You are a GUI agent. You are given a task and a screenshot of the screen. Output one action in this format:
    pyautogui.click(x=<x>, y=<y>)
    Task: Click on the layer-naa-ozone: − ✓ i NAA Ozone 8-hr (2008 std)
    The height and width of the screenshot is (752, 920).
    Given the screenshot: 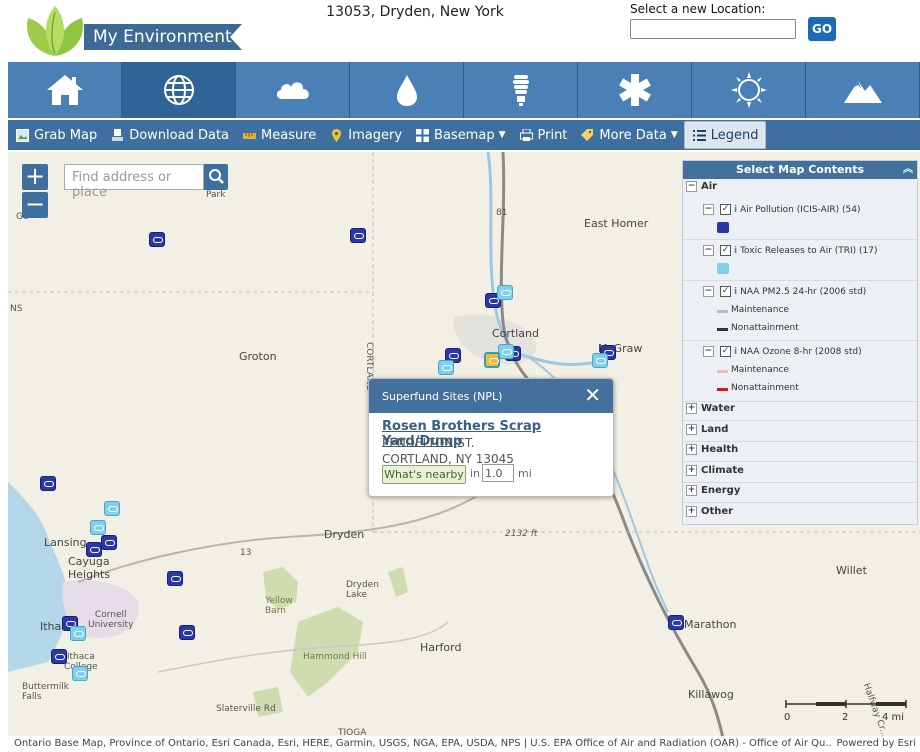 What is the action you would take?
    pyautogui.click(x=782, y=351)
    